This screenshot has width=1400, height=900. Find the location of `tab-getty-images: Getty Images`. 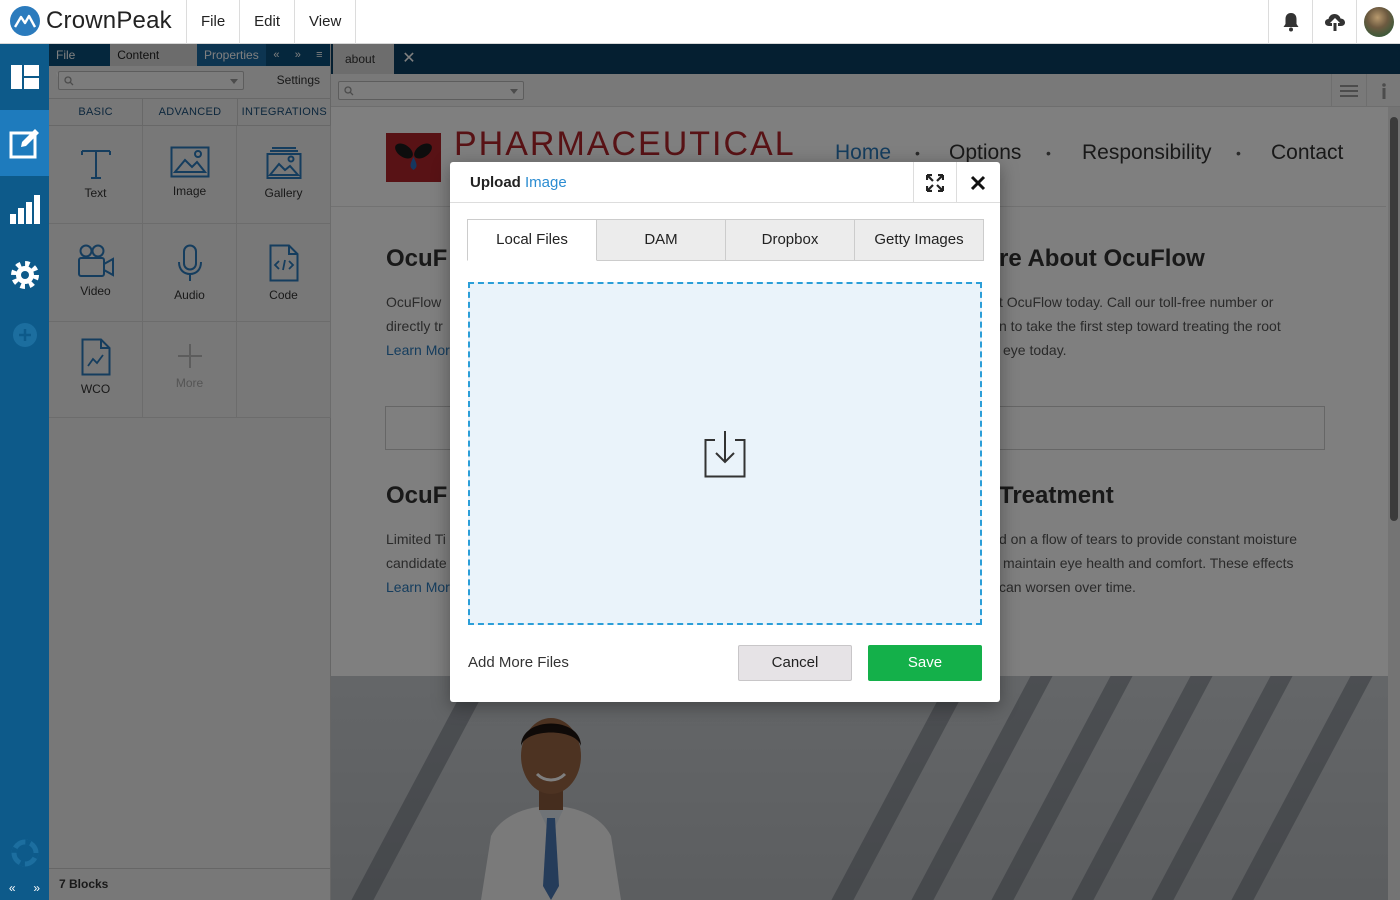

tab-getty-images: Getty Images is located at coordinates (919, 240).